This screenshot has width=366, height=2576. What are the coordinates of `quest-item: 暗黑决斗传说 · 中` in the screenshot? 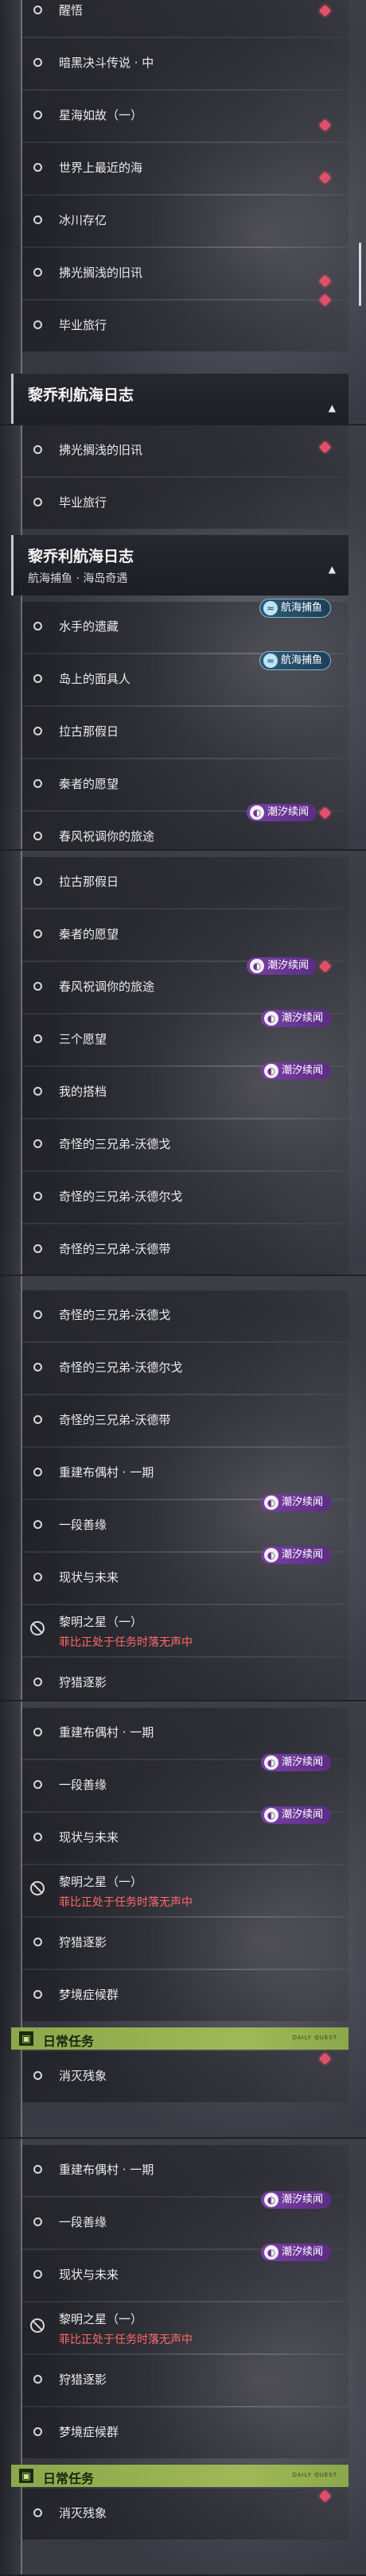 It's located at (185, 63).